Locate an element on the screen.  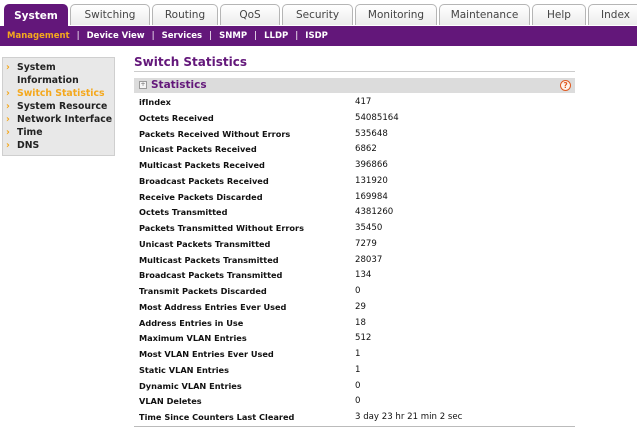
stat-name: Multicast Packets Transmitted is located at coordinates (209, 259).